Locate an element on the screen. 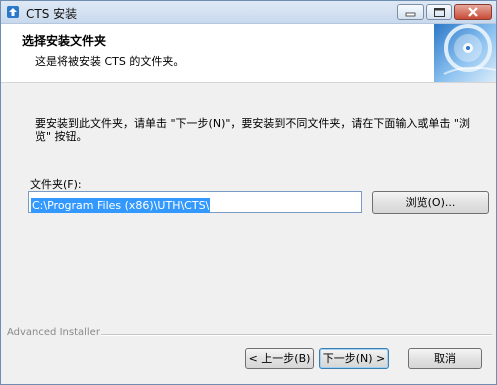  maximize-icon is located at coordinates (439, 12).